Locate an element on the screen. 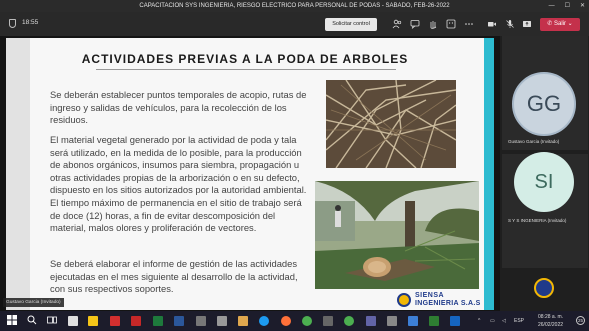 The width and height of the screenshot is (589, 331). share-icon is located at coordinates (527, 24).